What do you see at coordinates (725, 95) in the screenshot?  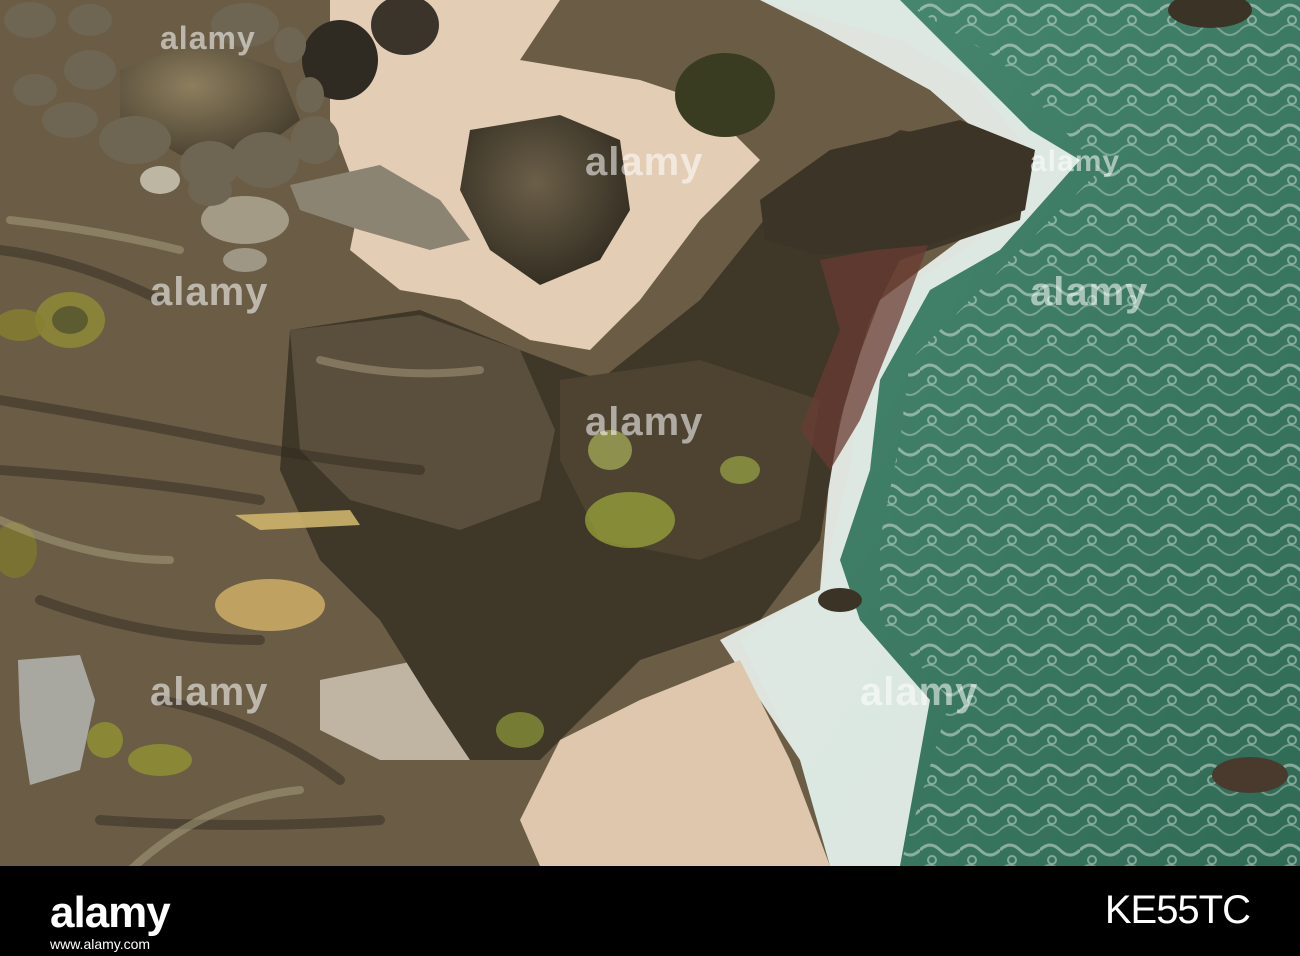 I see `boulder-mossy` at bounding box center [725, 95].